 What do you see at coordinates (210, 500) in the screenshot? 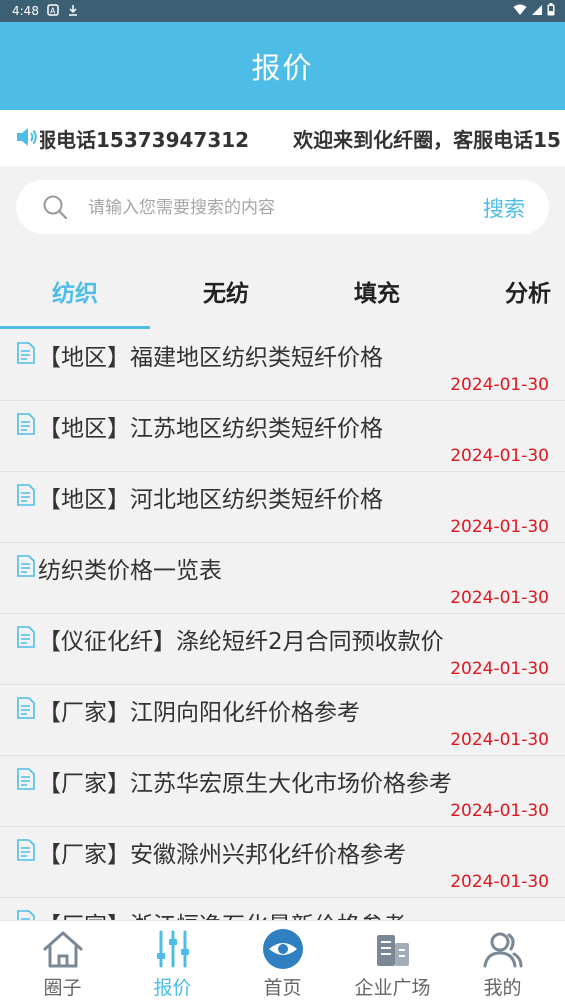
I see `list-item-title: 【地区】河北地区纺织类短纤价格` at bounding box center [210, 500].